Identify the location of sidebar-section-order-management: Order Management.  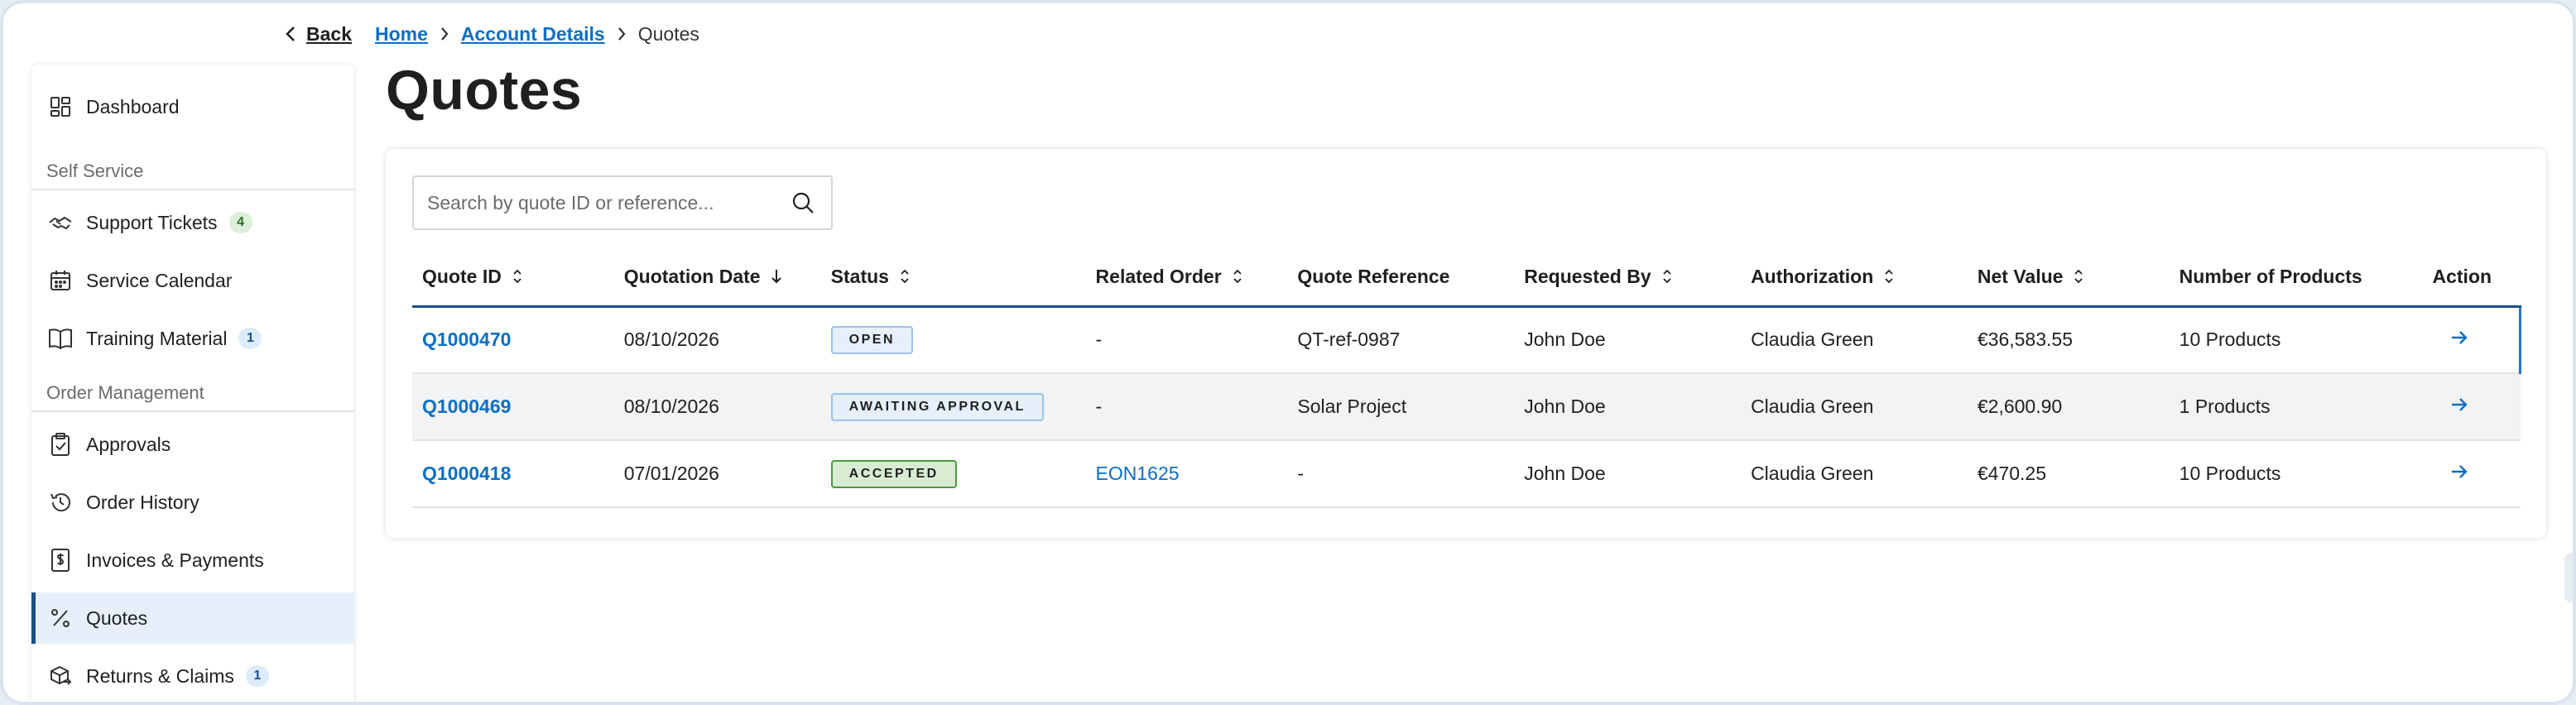
(192, 394).